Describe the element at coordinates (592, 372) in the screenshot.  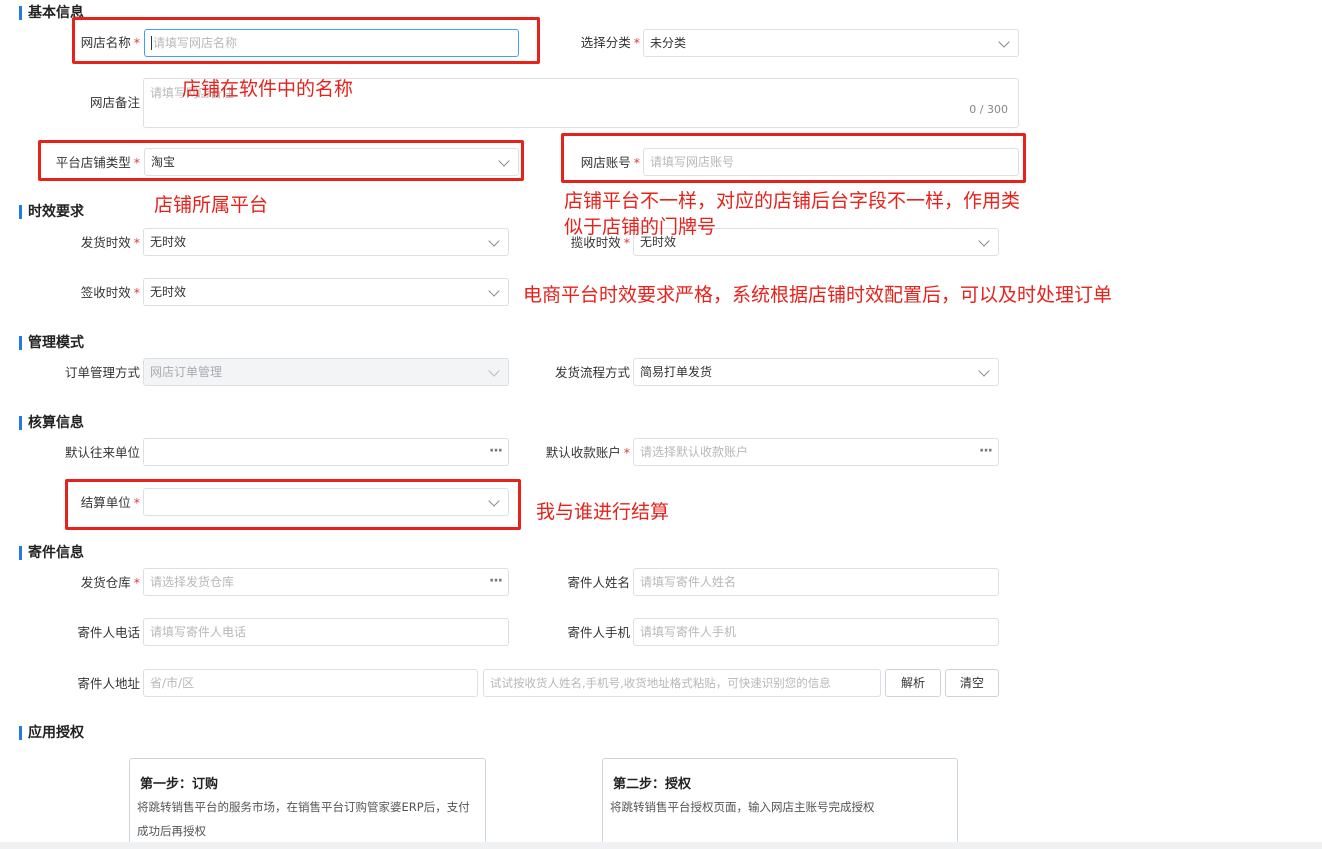
I see `ship-flow-label: 发货流程方式` at that location.